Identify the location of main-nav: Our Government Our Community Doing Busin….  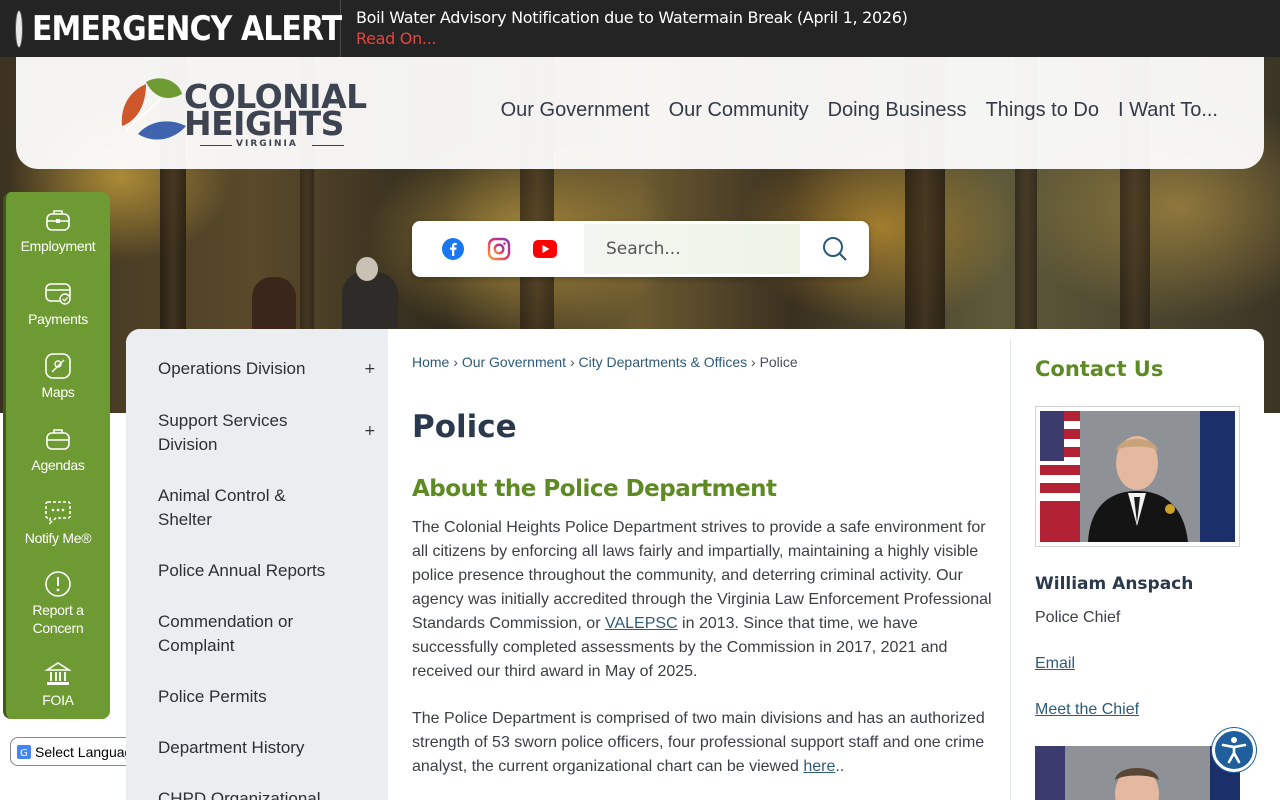
(850, 110).